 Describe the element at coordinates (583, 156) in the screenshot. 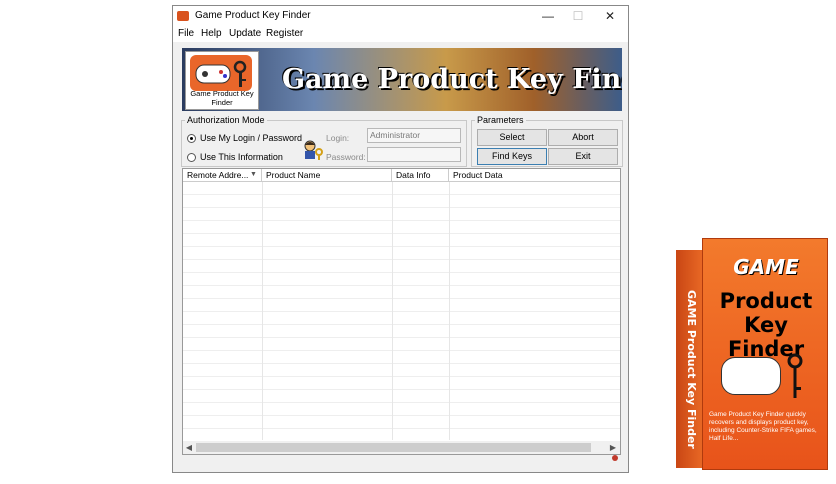

I see `exit-button: Exit` at that location.